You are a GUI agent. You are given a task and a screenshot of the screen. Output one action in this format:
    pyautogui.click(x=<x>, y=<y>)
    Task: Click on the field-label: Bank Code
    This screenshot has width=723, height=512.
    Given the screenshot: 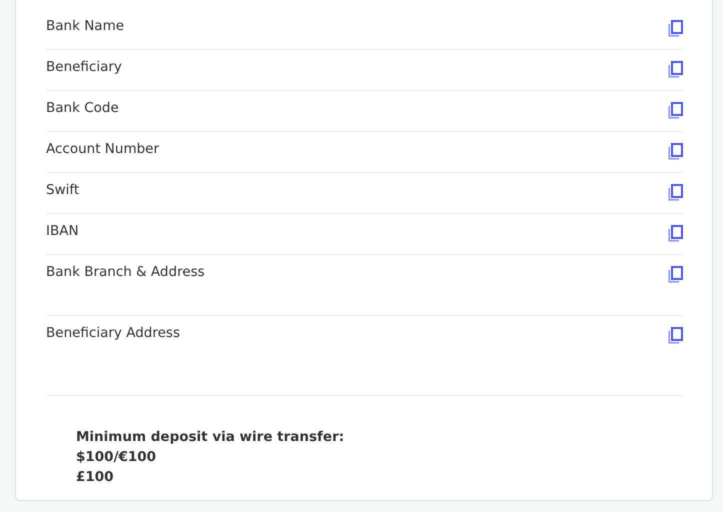 What is the action you would take?
    pyautogui.click(x=82, y=108)
    